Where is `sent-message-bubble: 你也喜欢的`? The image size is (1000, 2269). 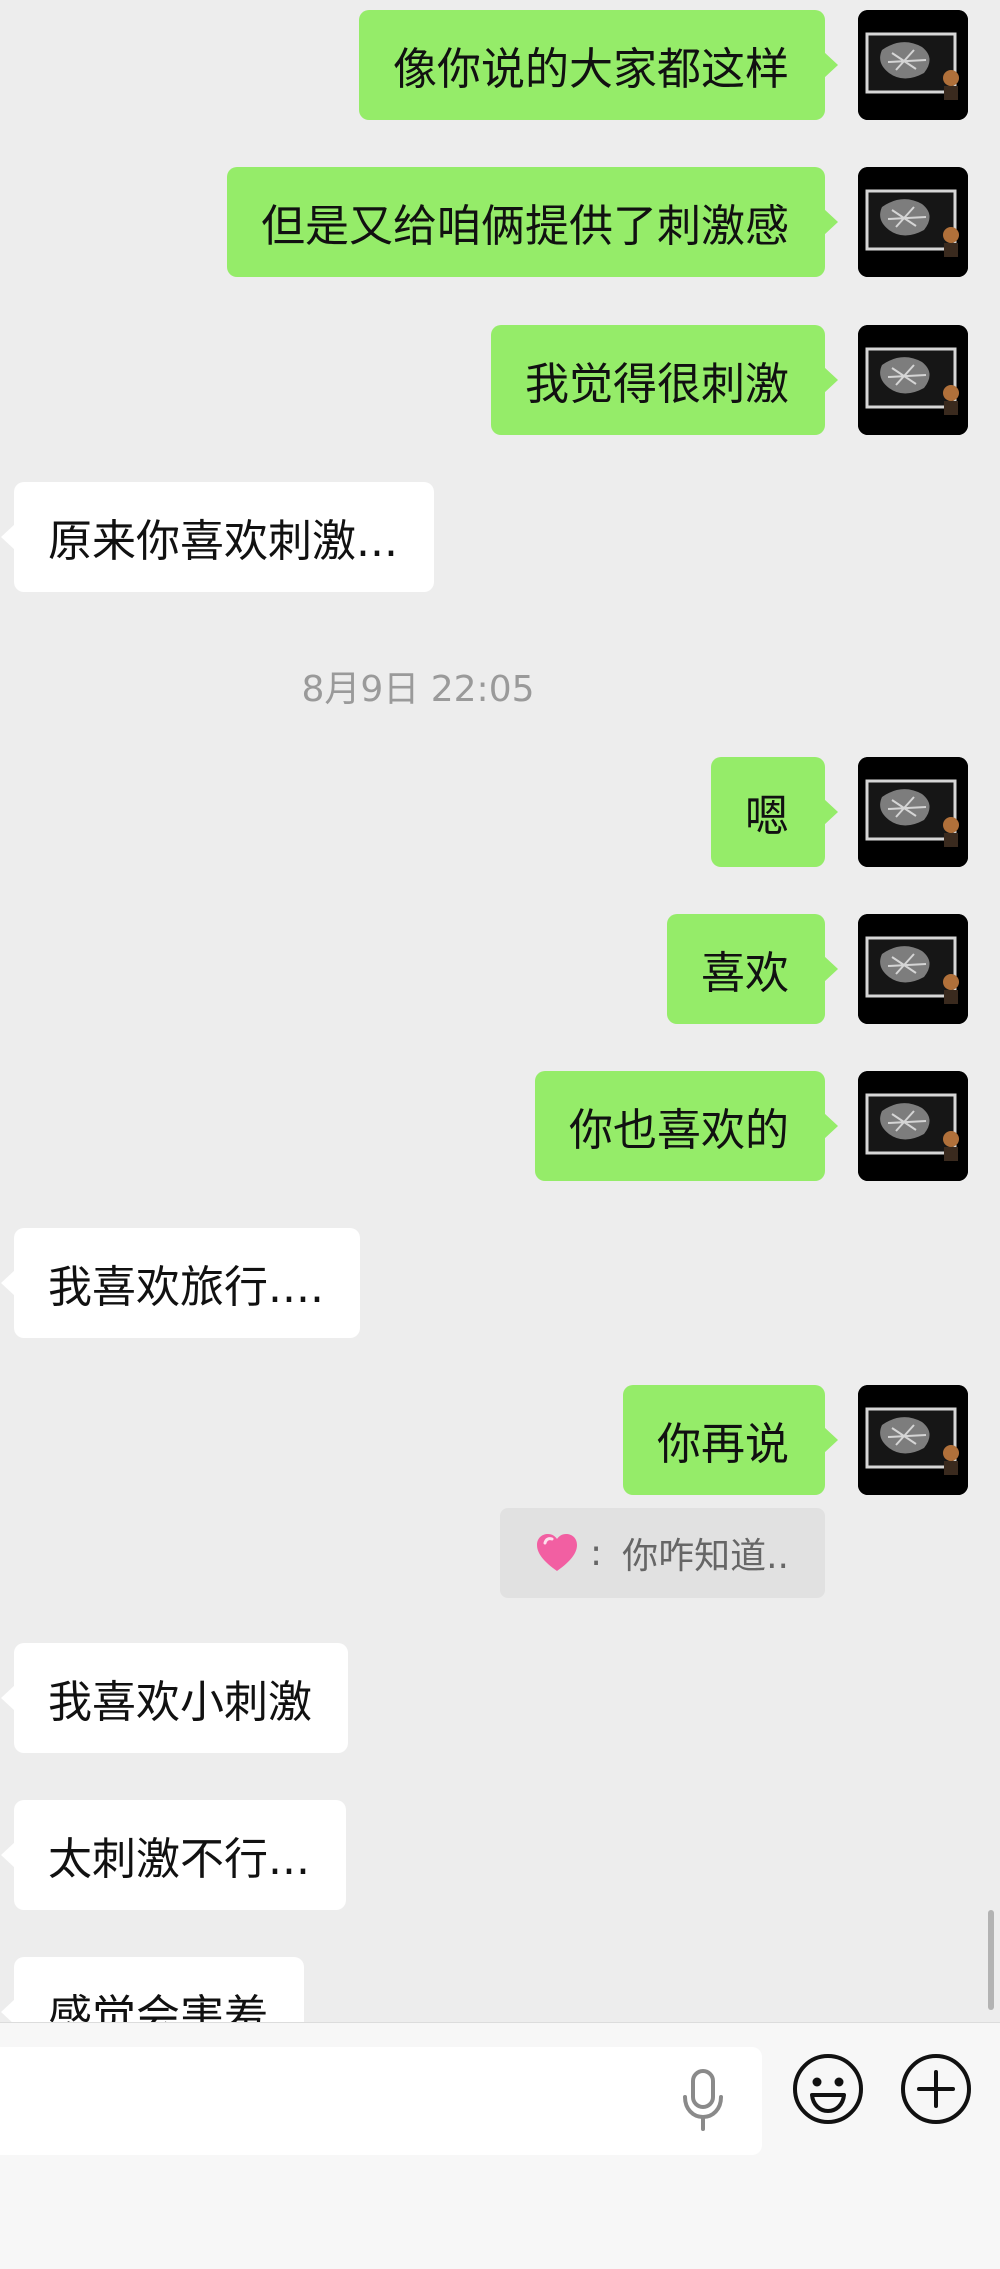 sent-message-bubble: 你也喜欢的 is located at coordinates (686, 1126).